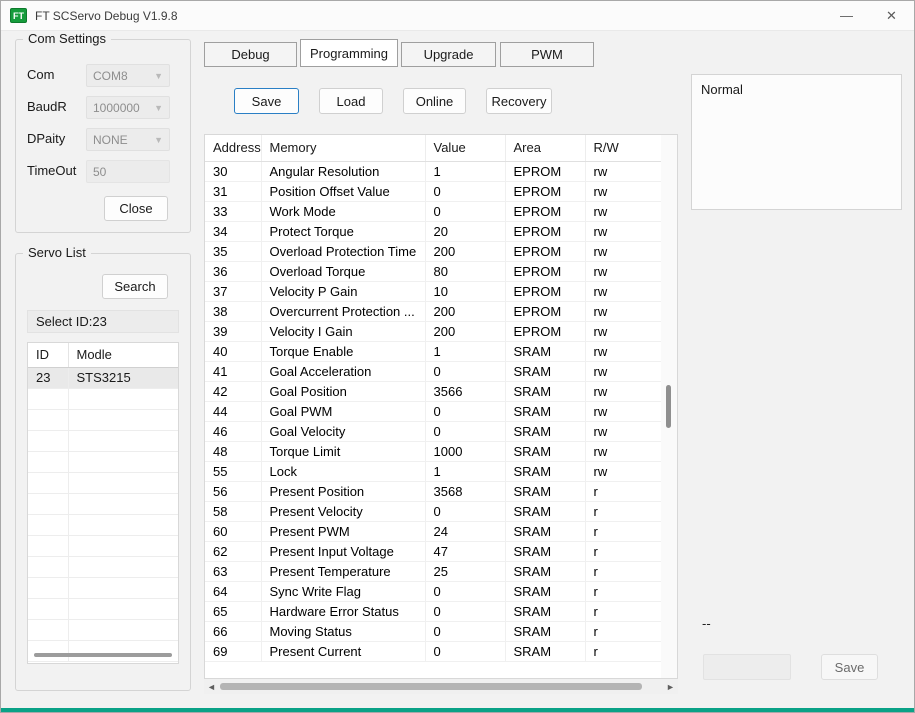 The height and width of the screenshot is (713, 915). What do you see at coordinates (128, 107) in the screenshot?
I see `baud-rate-select: 1000000 ▼` at bounding box center [128, 107].